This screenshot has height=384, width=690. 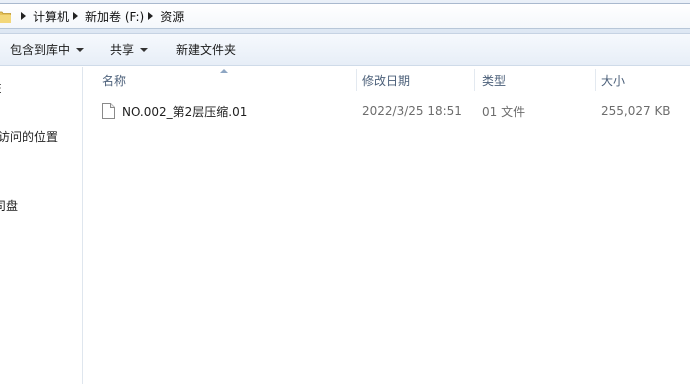 What do you see at coordinates (636, 111) in the screenshot?
I see `file-size: 255,027 KB` at bounding box center [636, 111].